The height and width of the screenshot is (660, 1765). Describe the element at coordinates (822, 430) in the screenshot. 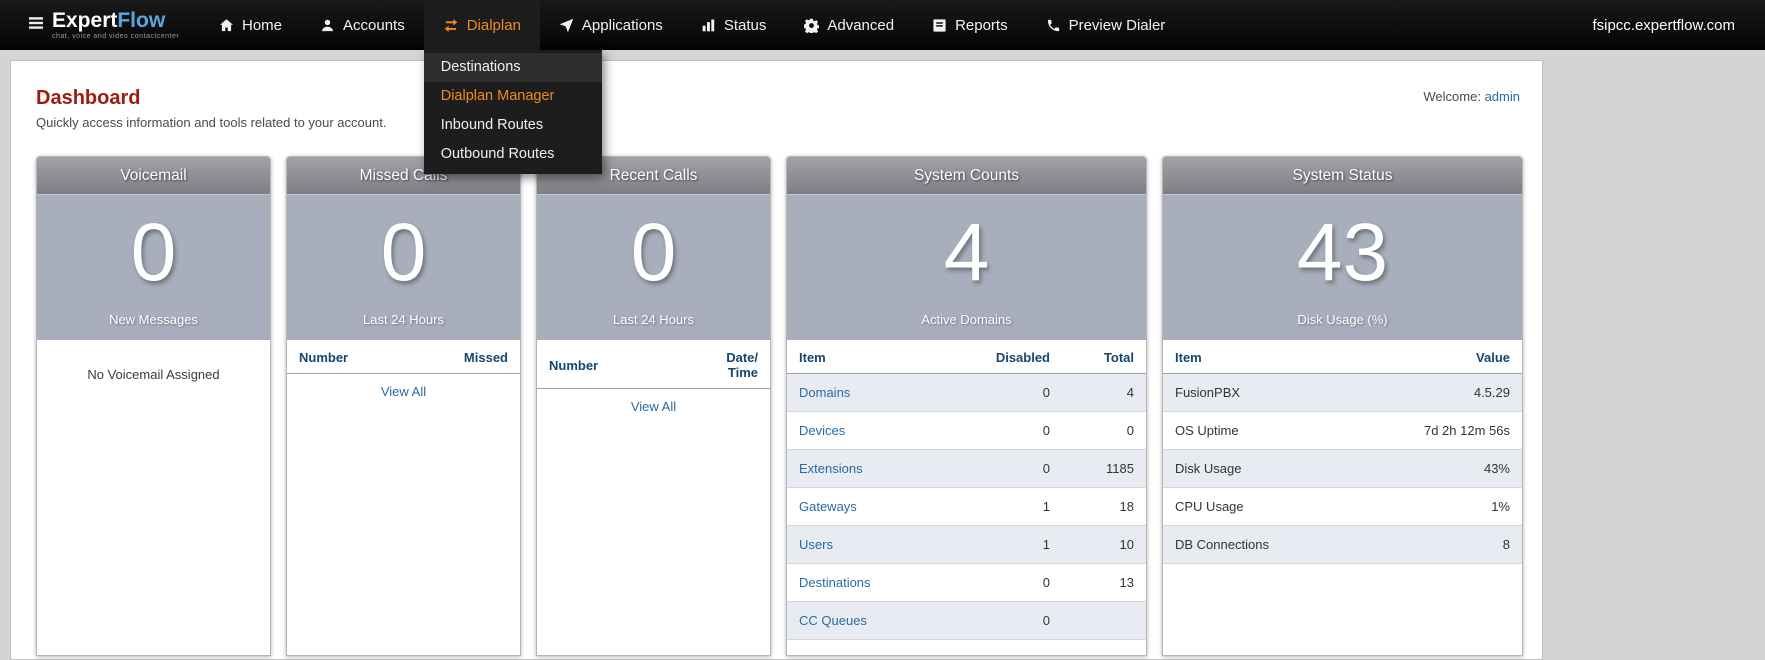

I see `count-item-link-devices: Devices` at that location.